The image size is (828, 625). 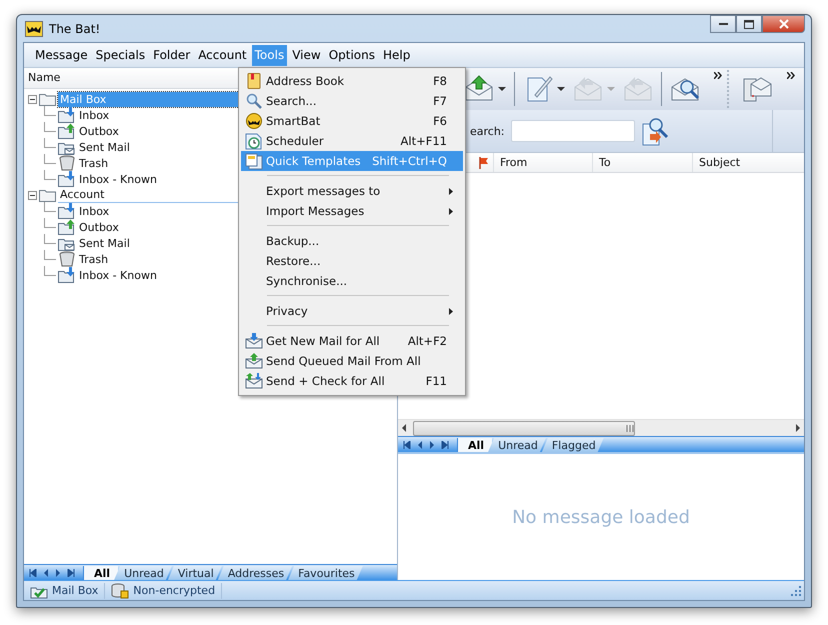 I want to click on search-label: earch:, so click(x=487, y=131).